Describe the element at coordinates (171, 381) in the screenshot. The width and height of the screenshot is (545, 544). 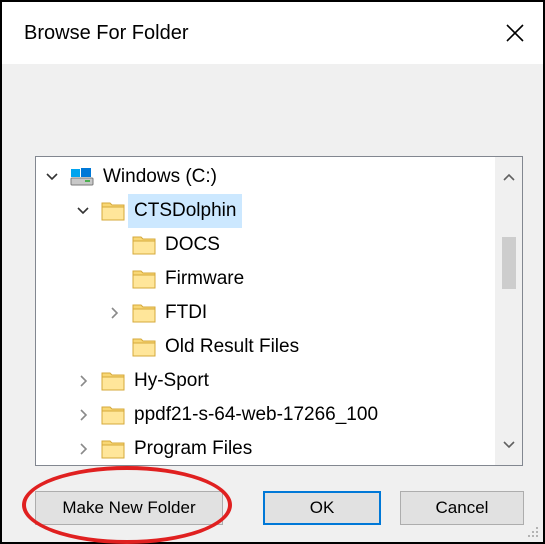
I see `tree-row-label: Hy-Sport` at that location.